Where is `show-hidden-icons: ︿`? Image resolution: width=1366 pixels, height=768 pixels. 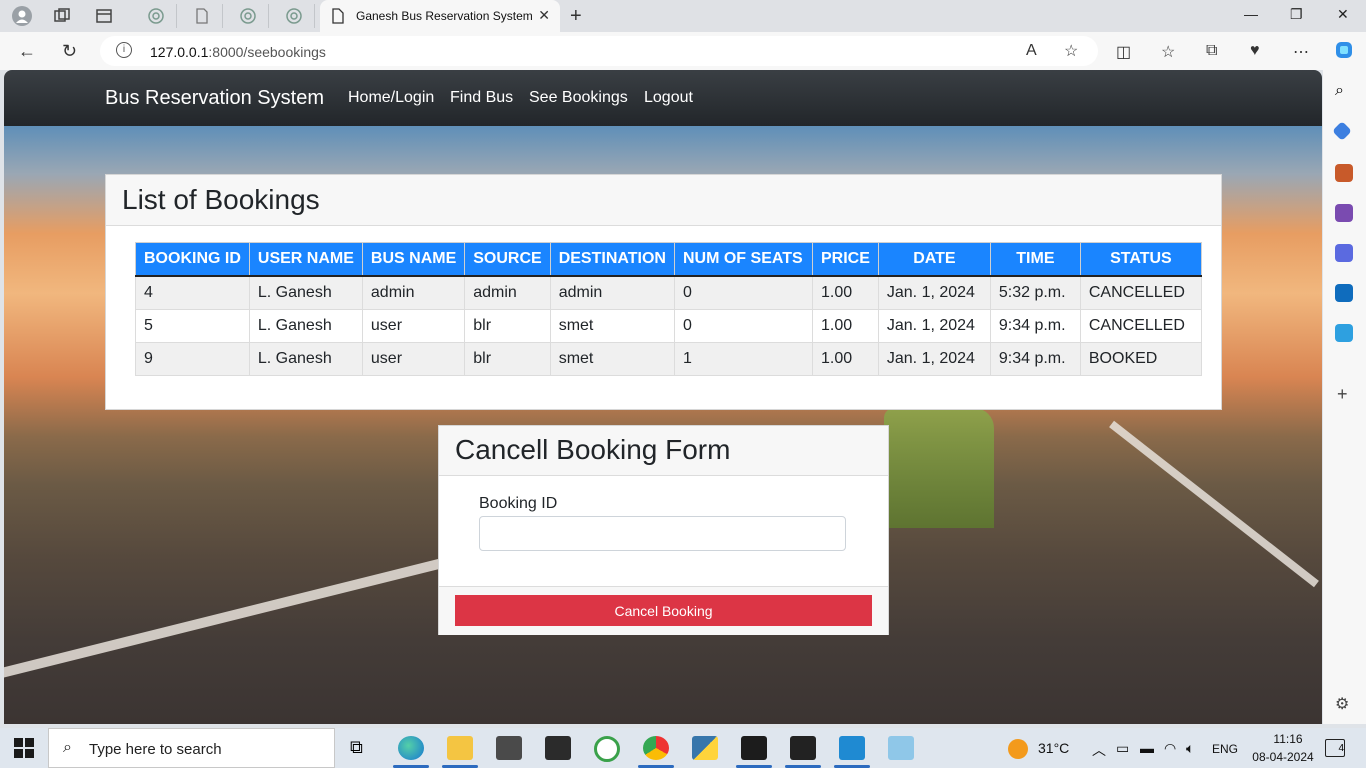
show-hidden-icons: ︿ is located at coordinates (1099, 750).